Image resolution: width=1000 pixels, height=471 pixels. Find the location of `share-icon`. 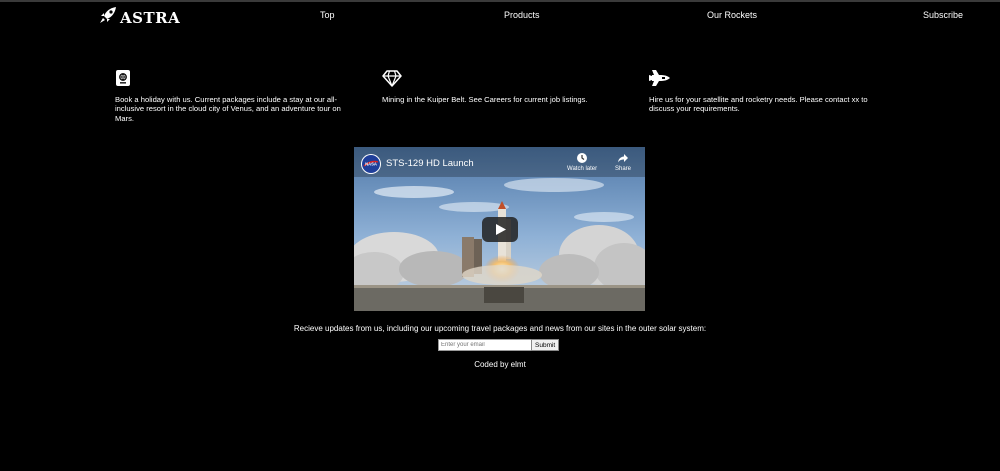

share-icon is located at coordinates (623, 158).